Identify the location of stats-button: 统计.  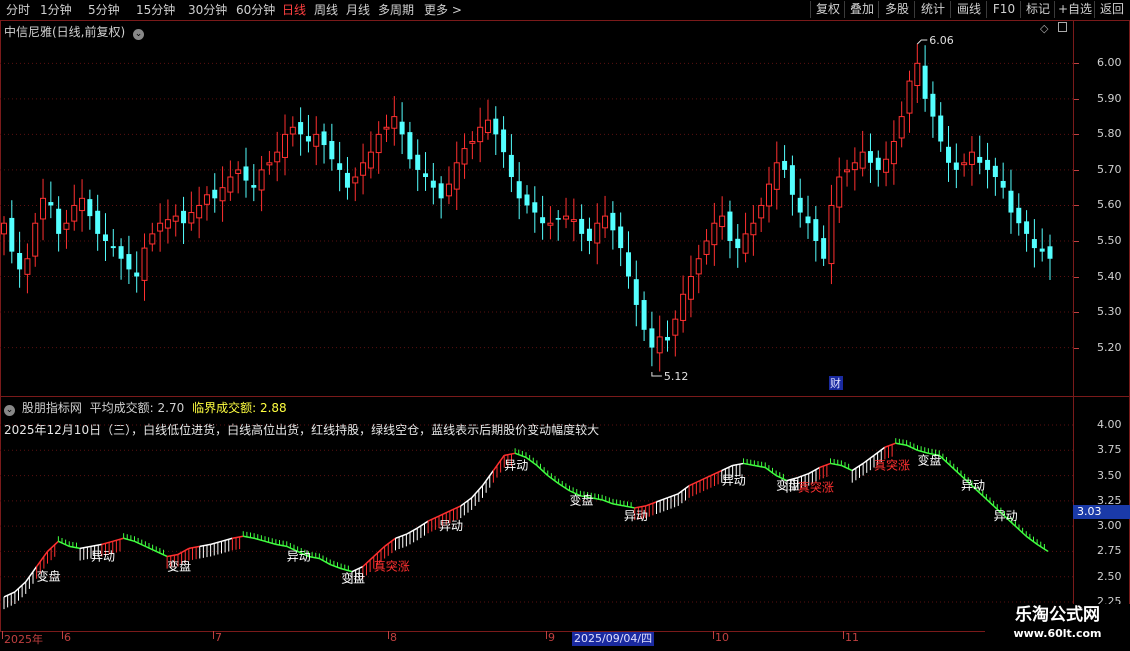
(932, 9).